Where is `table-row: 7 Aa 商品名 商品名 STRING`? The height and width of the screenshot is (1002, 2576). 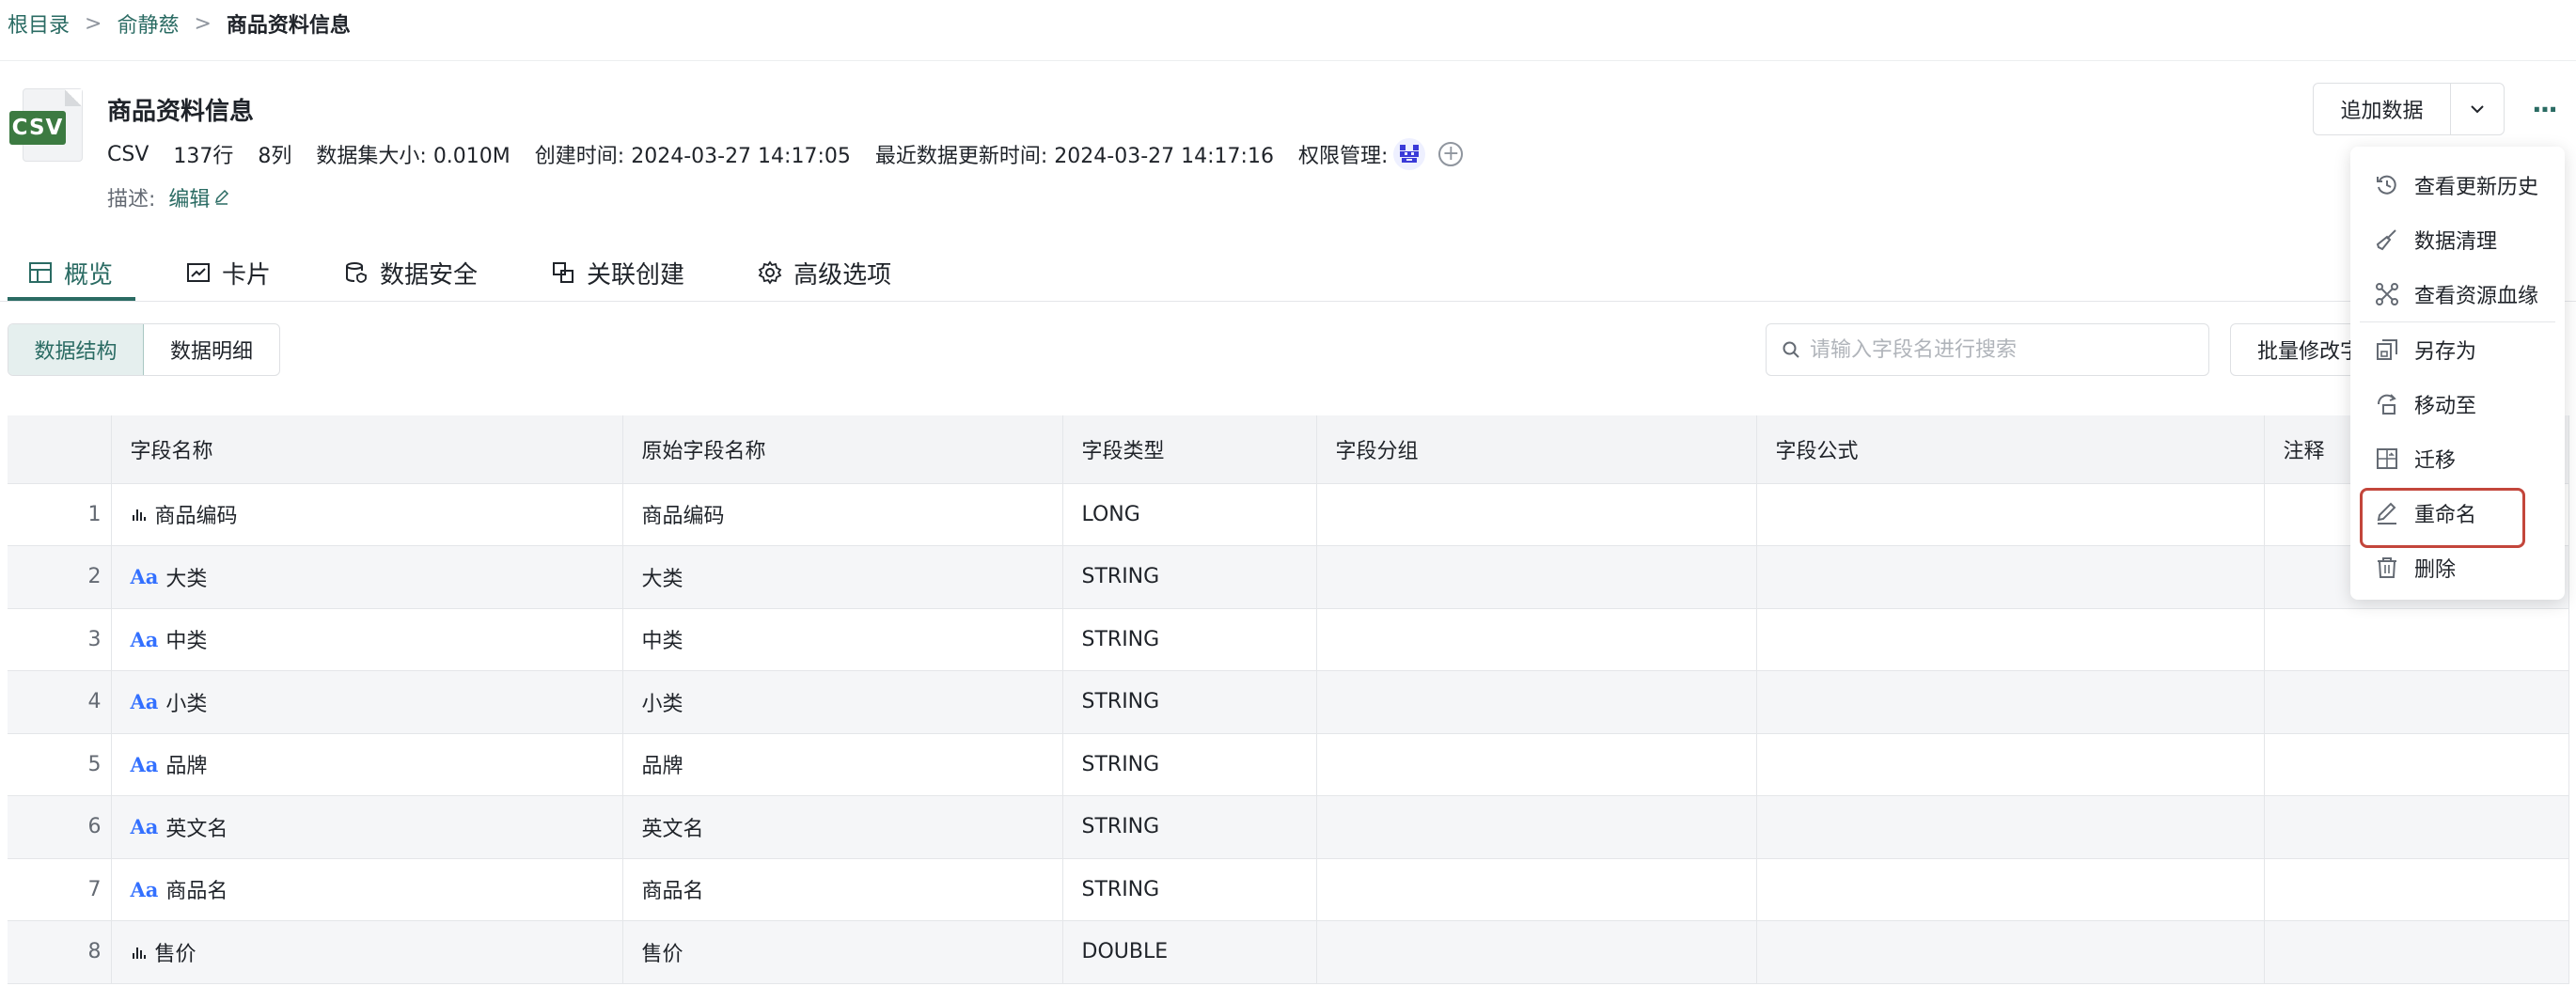
table-row: 7 Aa 商品名 商品名 STRING is located at coordinates (1289, 889).